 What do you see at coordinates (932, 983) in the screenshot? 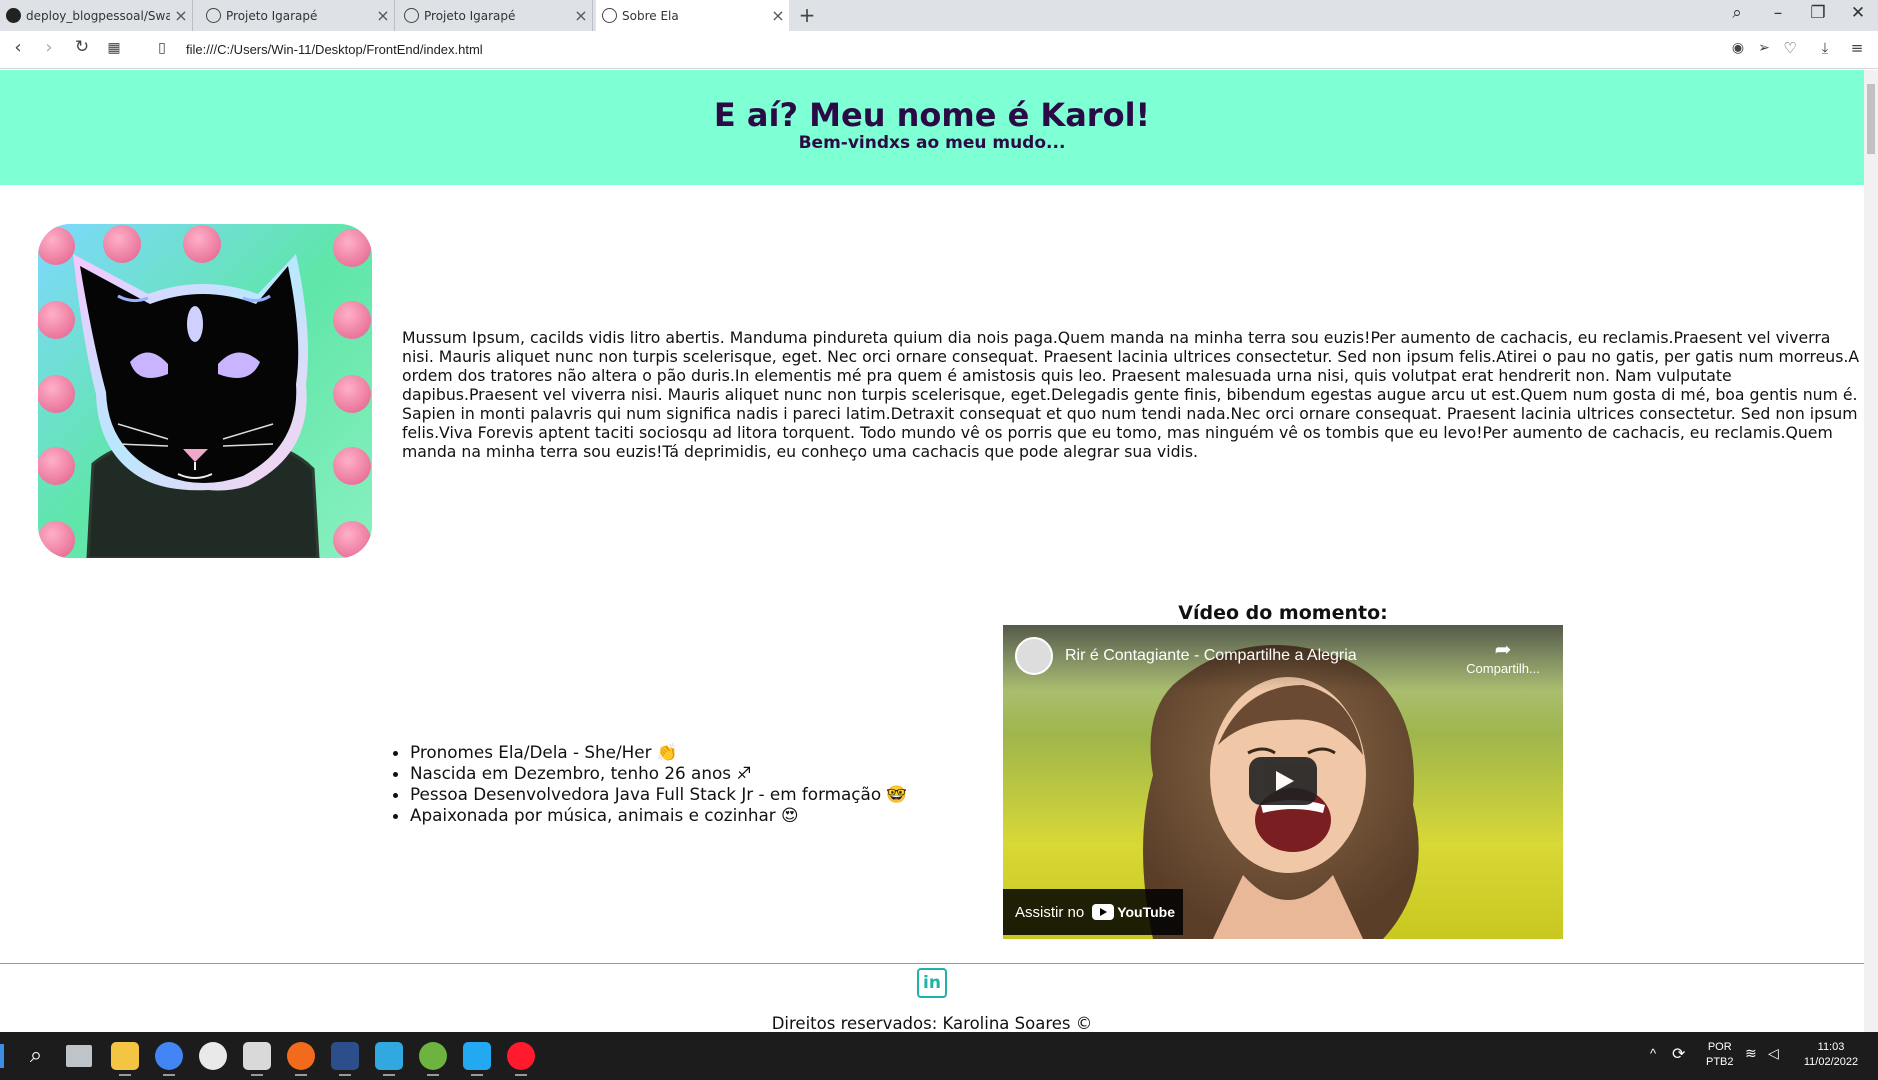
I see `linkedin-icon: in` at bounding box center [932, 983].